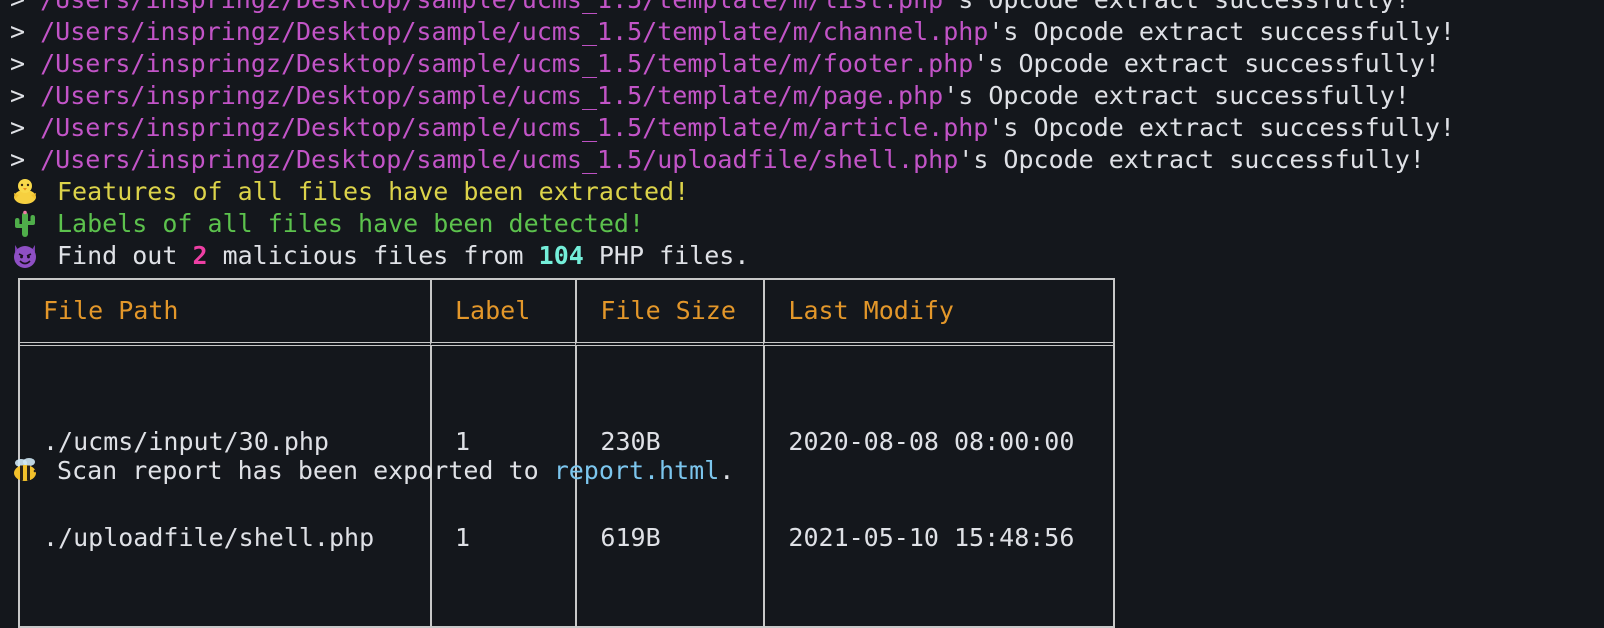  Describe the element at coordinates (931, 537) in the screenshot. I see `table-row-last-modify: 2021-05-10 15:48:56` at that location.